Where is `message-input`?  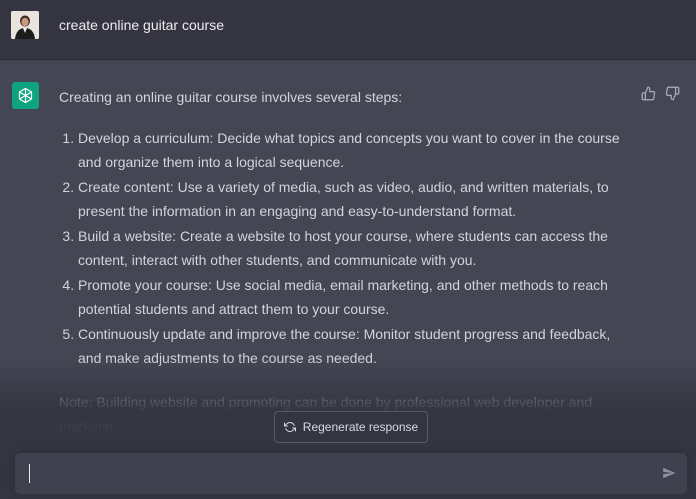
message-input is located at coordinates (351, 473).